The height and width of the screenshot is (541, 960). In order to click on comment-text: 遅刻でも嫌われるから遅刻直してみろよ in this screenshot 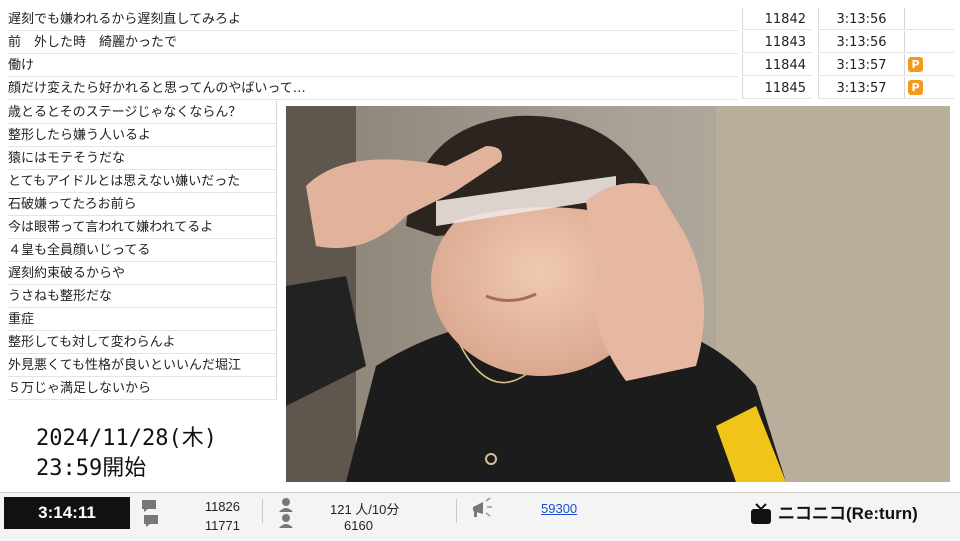, I will do `click(373, 19)`.